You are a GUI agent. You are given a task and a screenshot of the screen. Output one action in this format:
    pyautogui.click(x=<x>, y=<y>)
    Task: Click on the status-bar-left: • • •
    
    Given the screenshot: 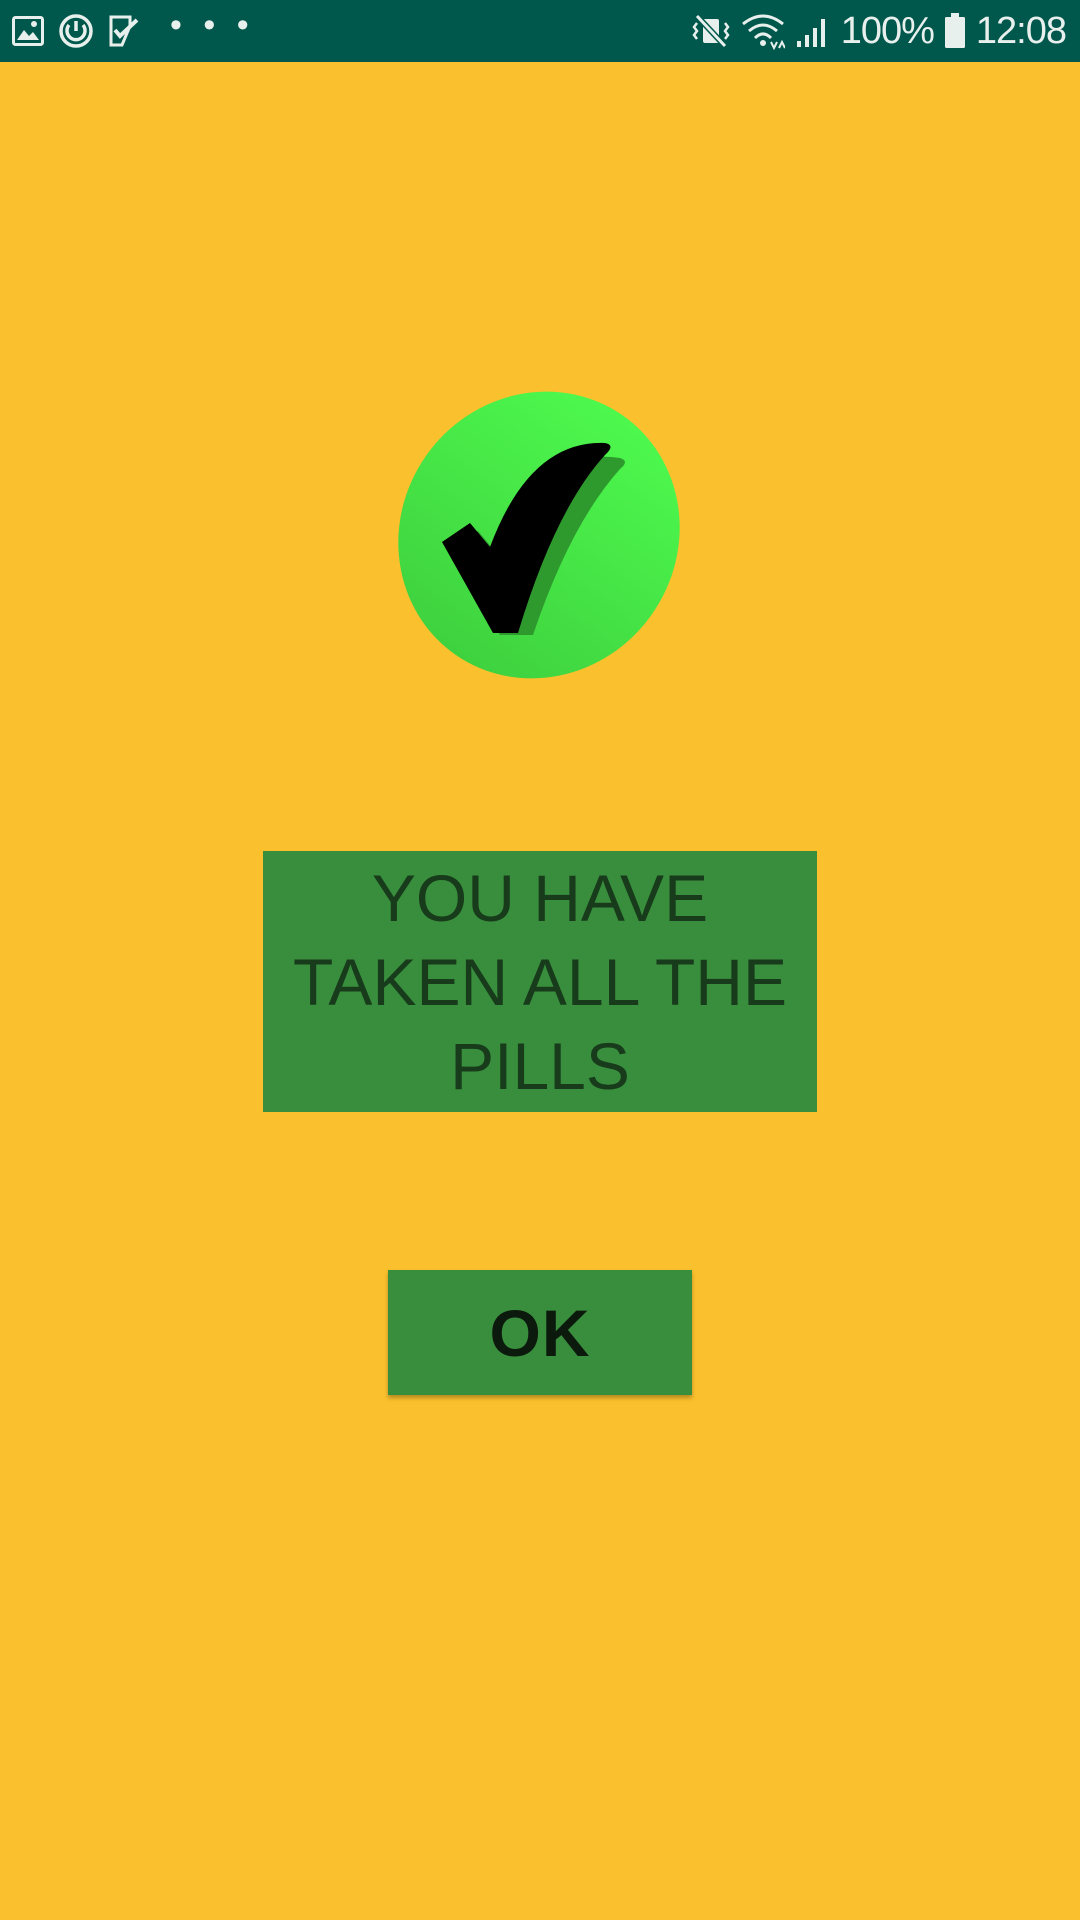 What is the action you would take?
    pyautogui.click(x=133, y=28)
    